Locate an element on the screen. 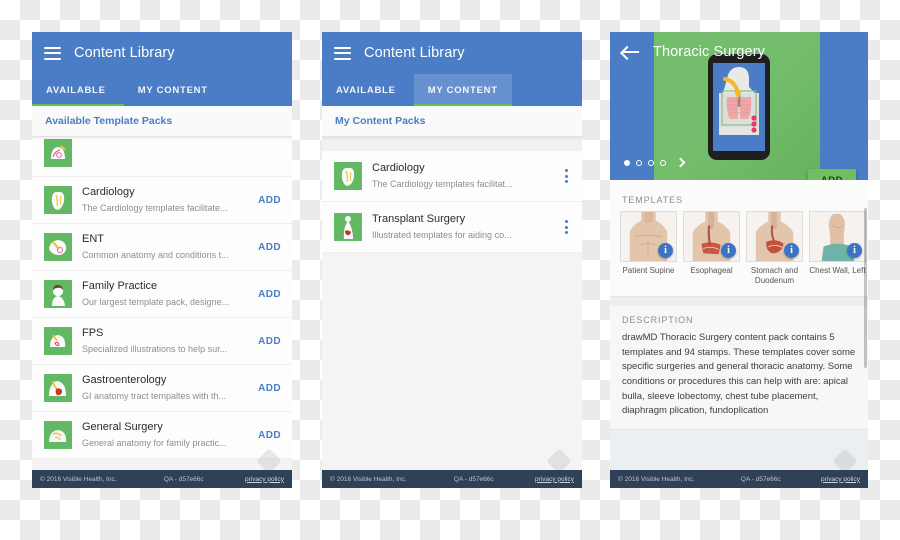 Image resolution: width=900 pixels, height=540 pixels. pack-thumbnail-gastroenterology is located at coordinates (58, 388).